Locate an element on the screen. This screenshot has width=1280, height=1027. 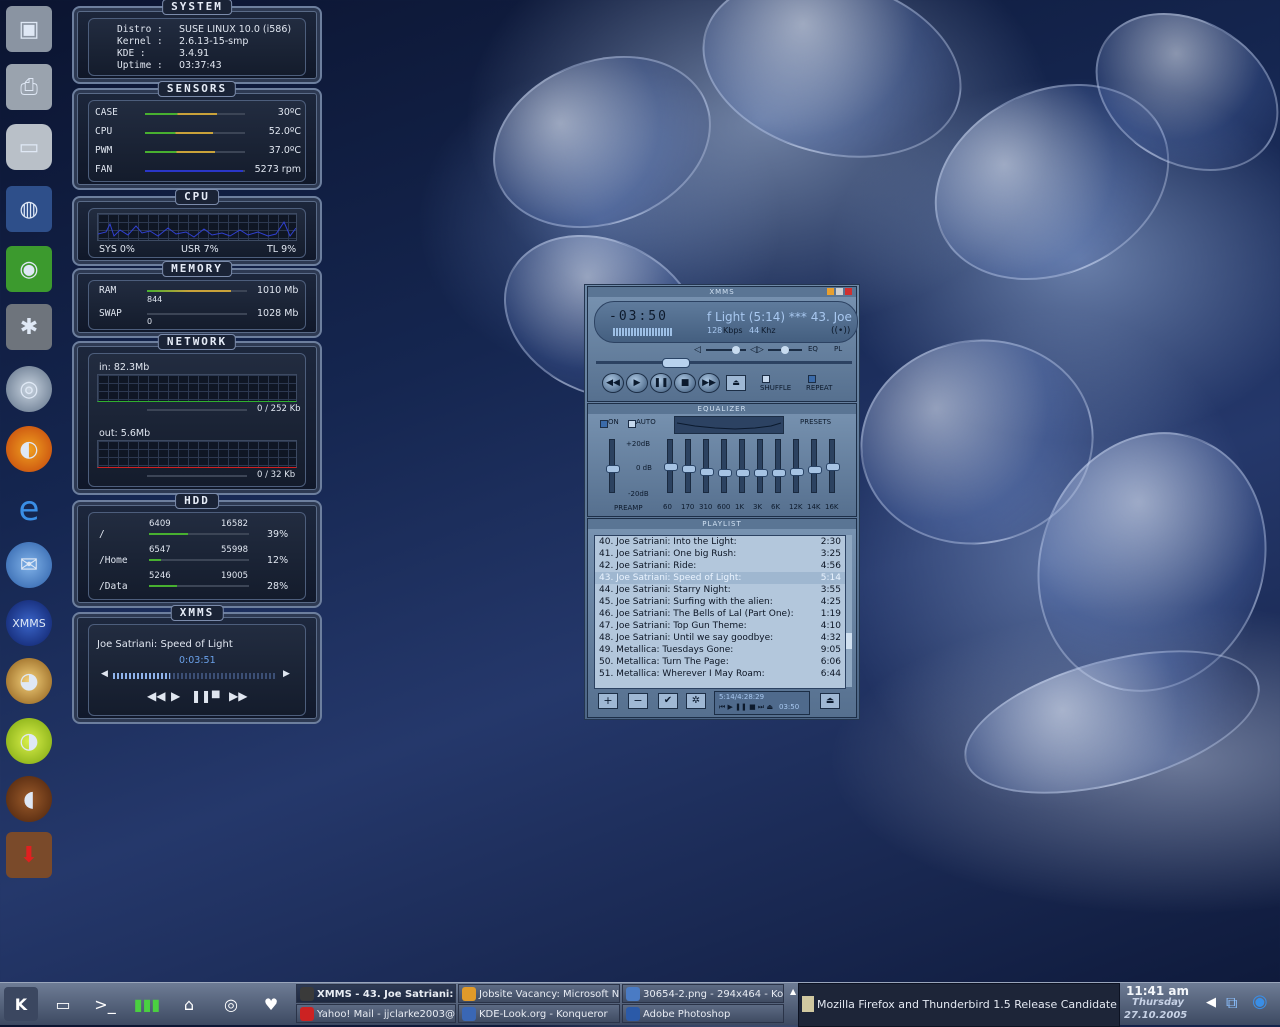
prev-track-icon: ◀◀ is located at coordinates (156, 696).